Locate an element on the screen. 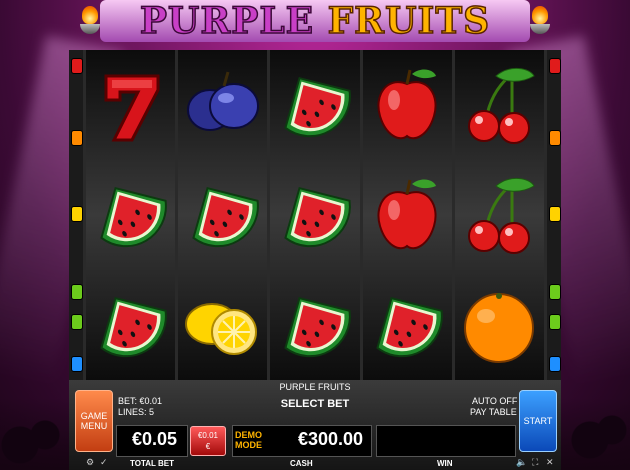 The height and width of the screenshot is (470, 630). settings-icon: ⚙ is located at coordinates (90, 462).